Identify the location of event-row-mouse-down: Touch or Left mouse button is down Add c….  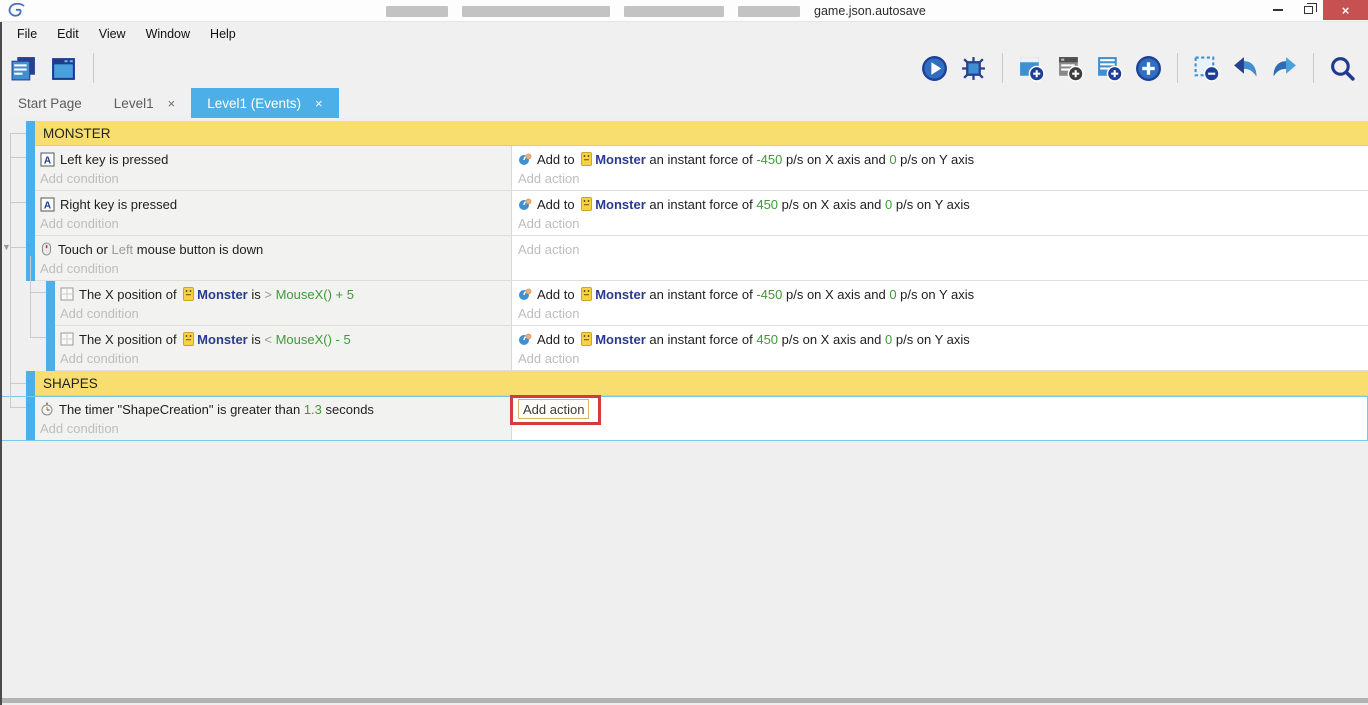
(684, 258).